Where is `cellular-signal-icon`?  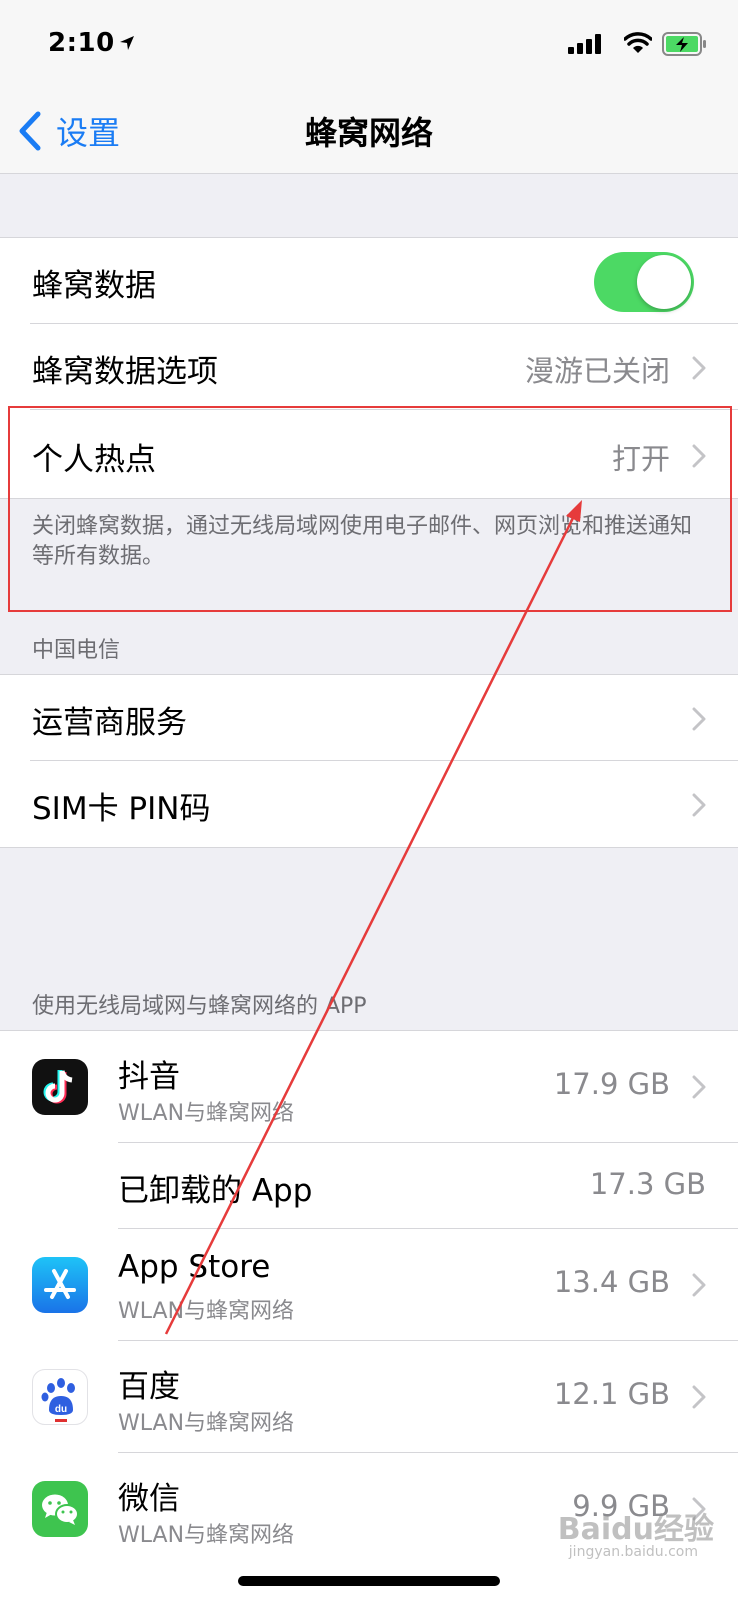
cellular-signal-icon is located at coordinates (584, 44).